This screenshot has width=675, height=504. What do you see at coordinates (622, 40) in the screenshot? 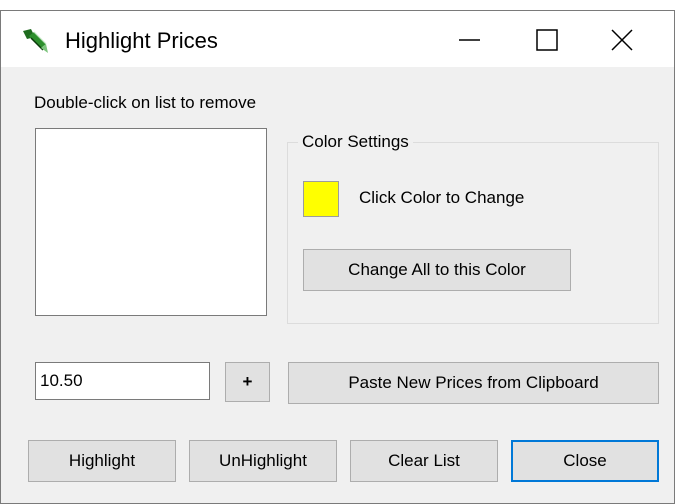
I see `close-icon` at bounding box center [622, 40].